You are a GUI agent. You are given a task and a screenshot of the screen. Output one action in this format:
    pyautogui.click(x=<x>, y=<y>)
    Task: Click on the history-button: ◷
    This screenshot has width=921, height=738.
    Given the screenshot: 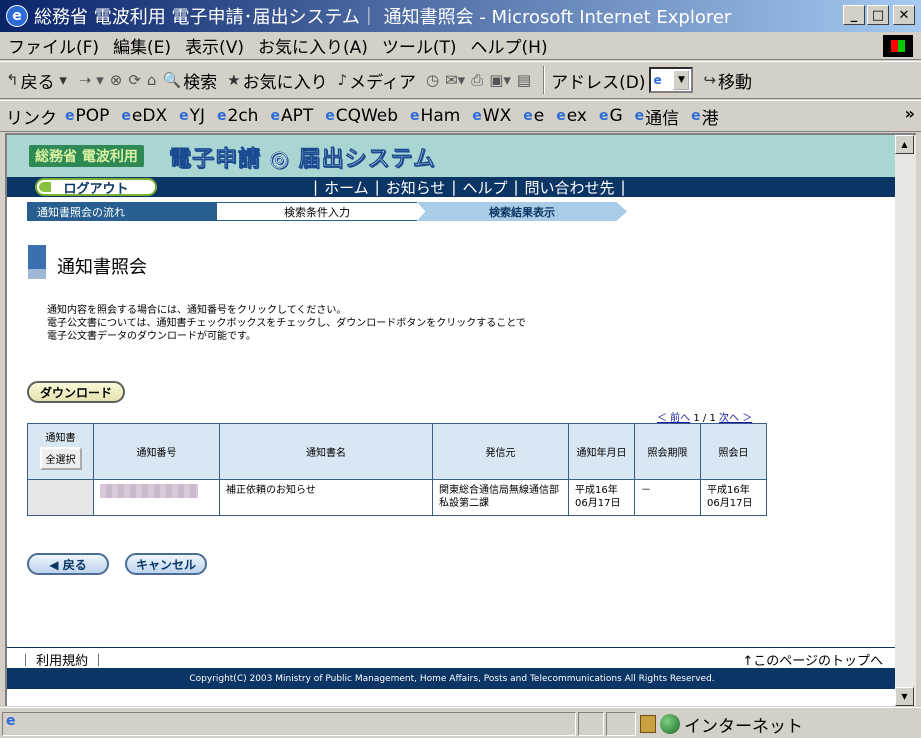 What is the action you would take?
    pyautogui.click(x=432, y=80)
    